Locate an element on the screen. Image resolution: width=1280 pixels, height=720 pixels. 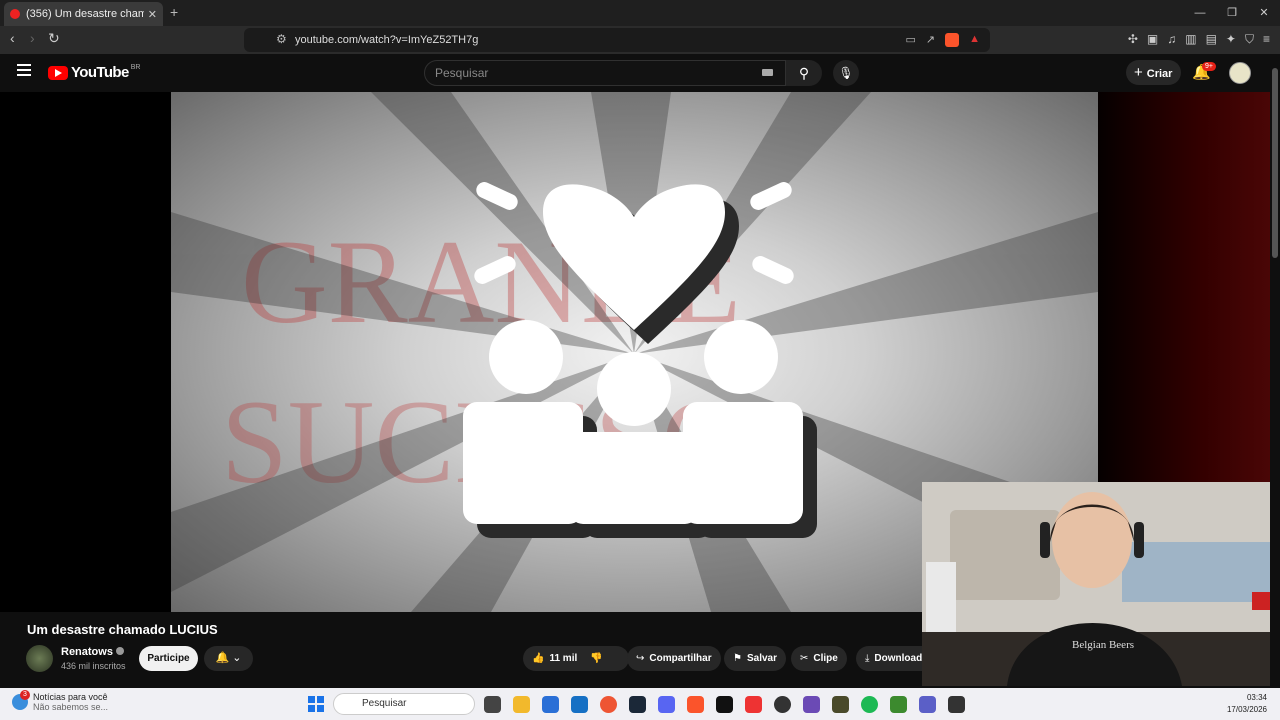
youtube-logo: YouTube BR is located at coordinates (94, 72).